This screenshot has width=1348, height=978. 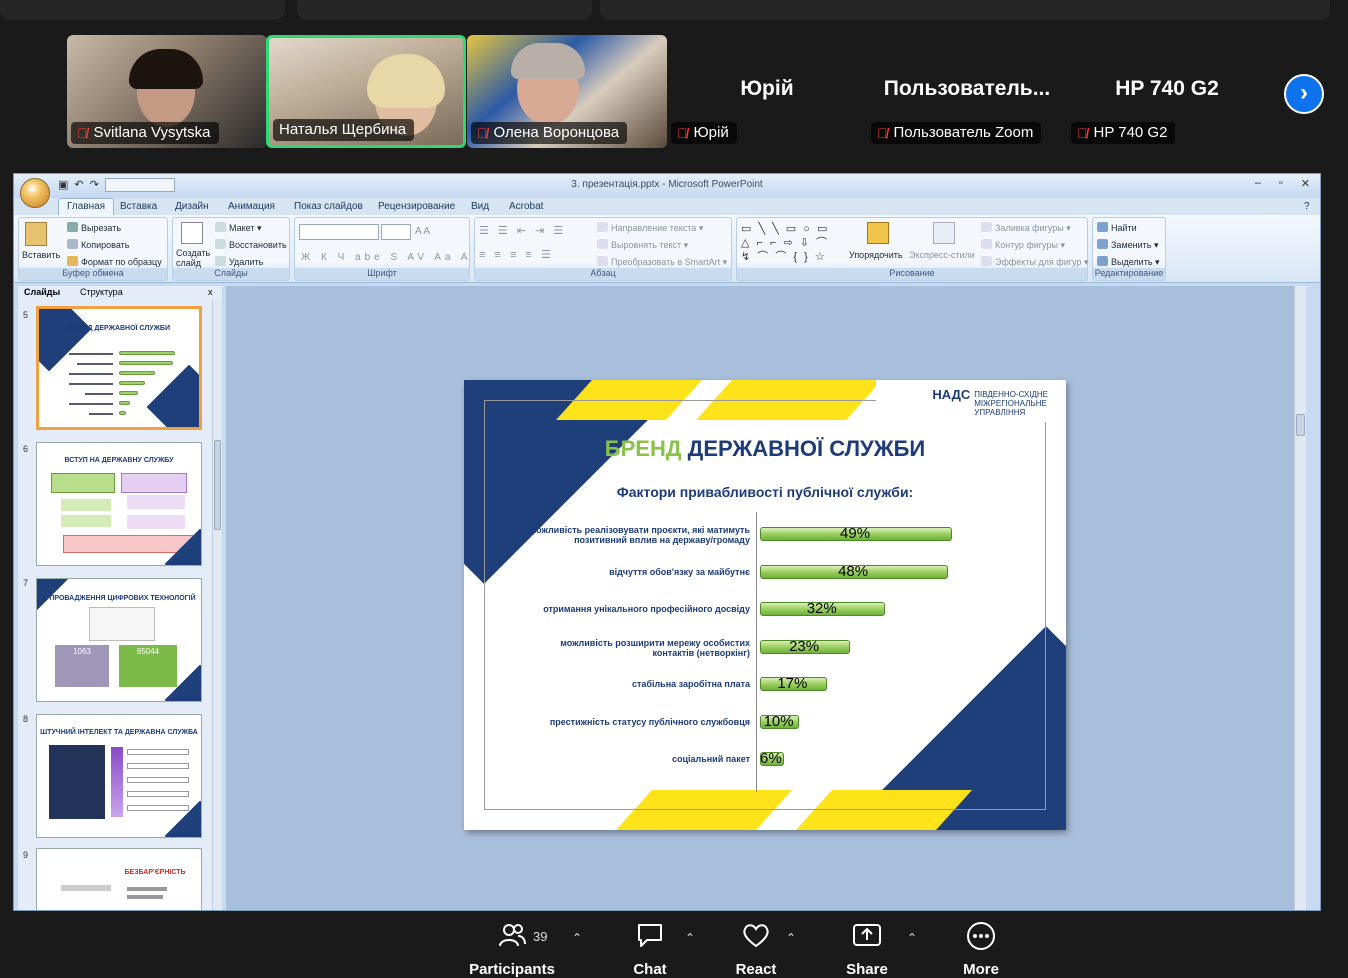 What do you see at coordinates (1026, 228) in the screenshot?
I see `shape-fill-button: Заливка фигуры ▾` at bounding box center [1026, 228].